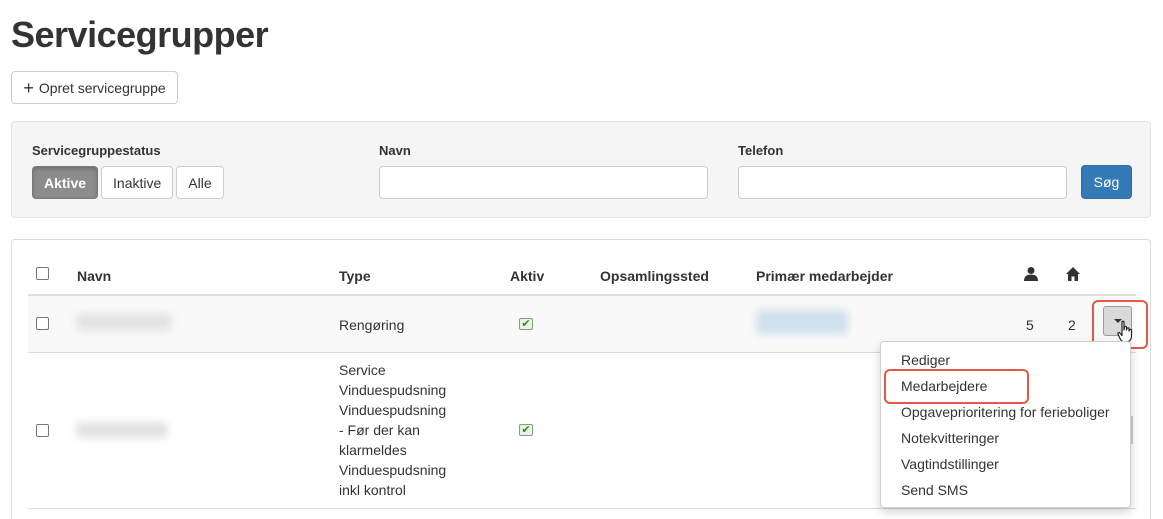 Image resolution: width=1163 pixels, height=519 pixels. What do you see at coordinates (654, 276) in the screenshot?
I see `column-header-pickup-location: Opsamlingssted` at bounding box center [654, 276].